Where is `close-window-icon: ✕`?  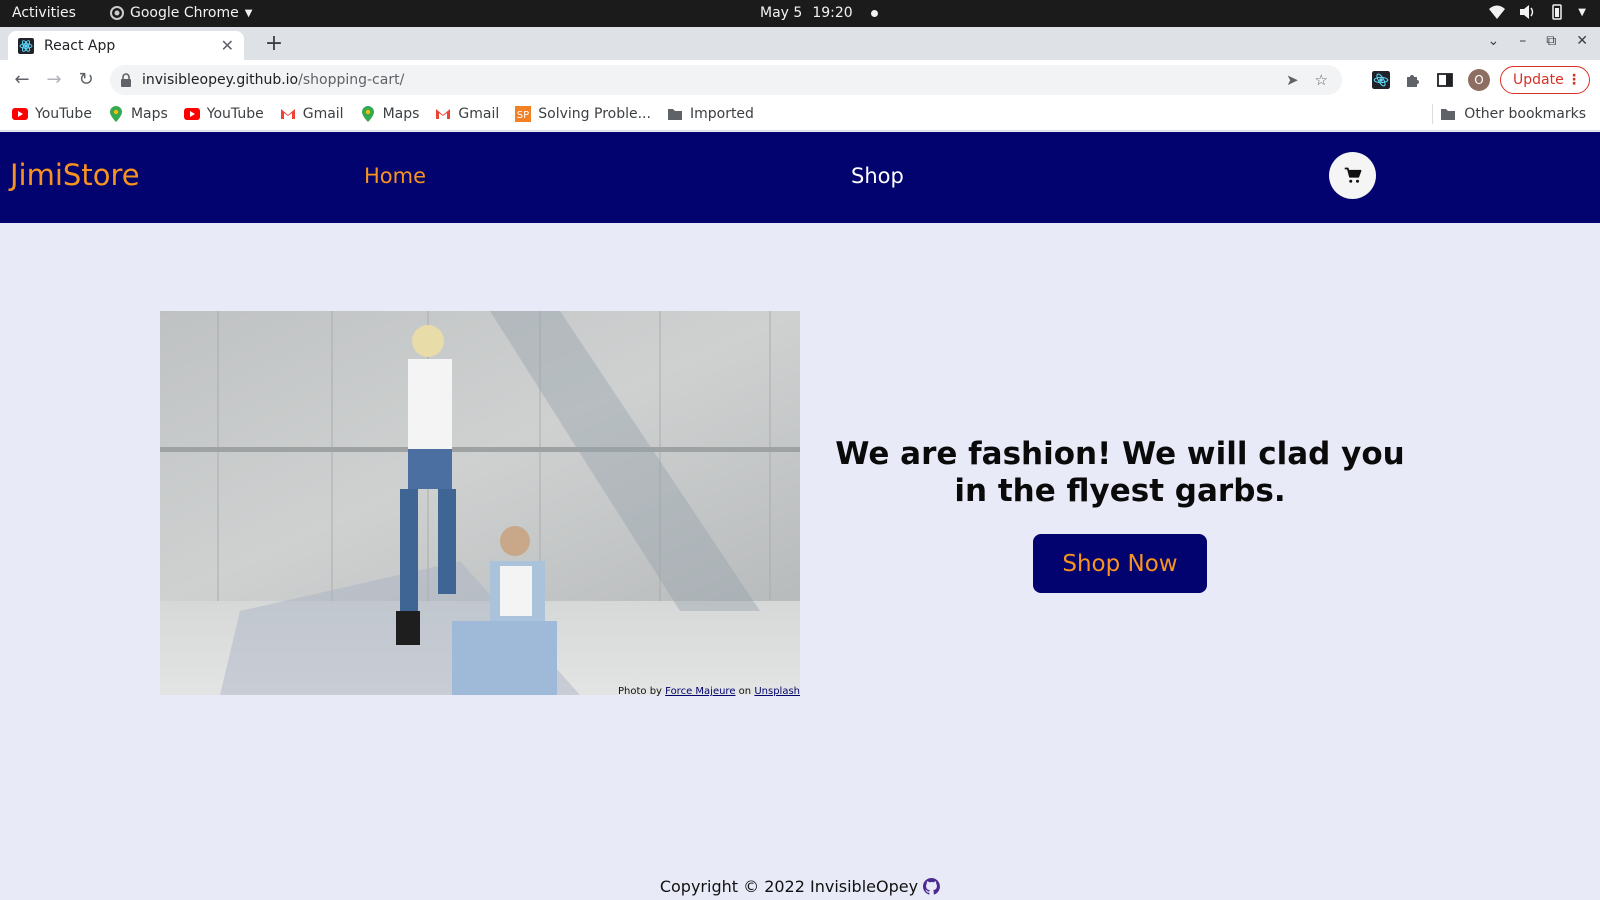 close-window-icon: ✕ is located at coordinates (1582, 41).